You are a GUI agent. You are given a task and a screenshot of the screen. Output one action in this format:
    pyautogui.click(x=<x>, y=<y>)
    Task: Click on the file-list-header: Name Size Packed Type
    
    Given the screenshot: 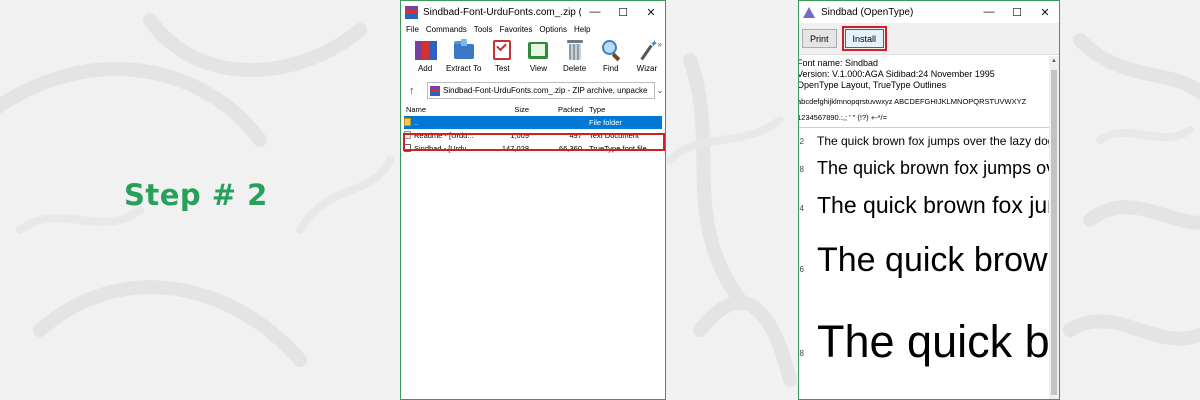 What is the action you would take?
    pyautogui.click(x=533, y=109)
    